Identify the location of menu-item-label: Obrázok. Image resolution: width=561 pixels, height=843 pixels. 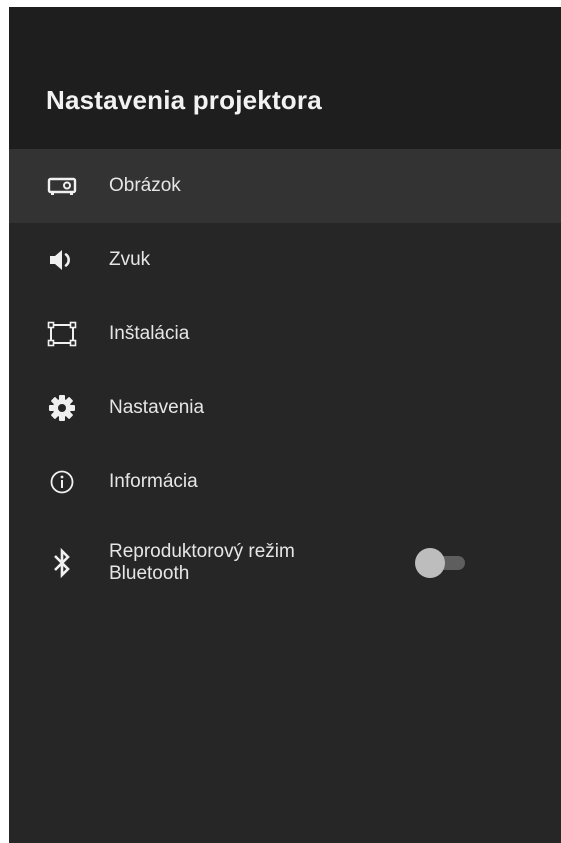
(145, 185).